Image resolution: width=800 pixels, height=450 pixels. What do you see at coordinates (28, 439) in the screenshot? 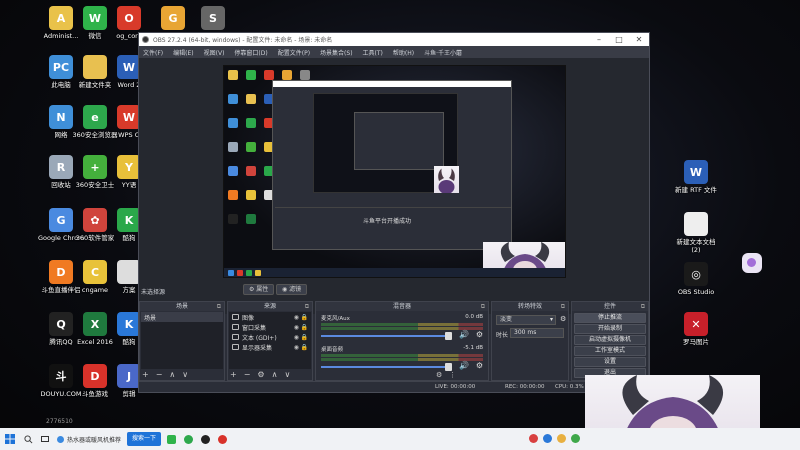
I see `search-icon` at bounding box center [28, 439].